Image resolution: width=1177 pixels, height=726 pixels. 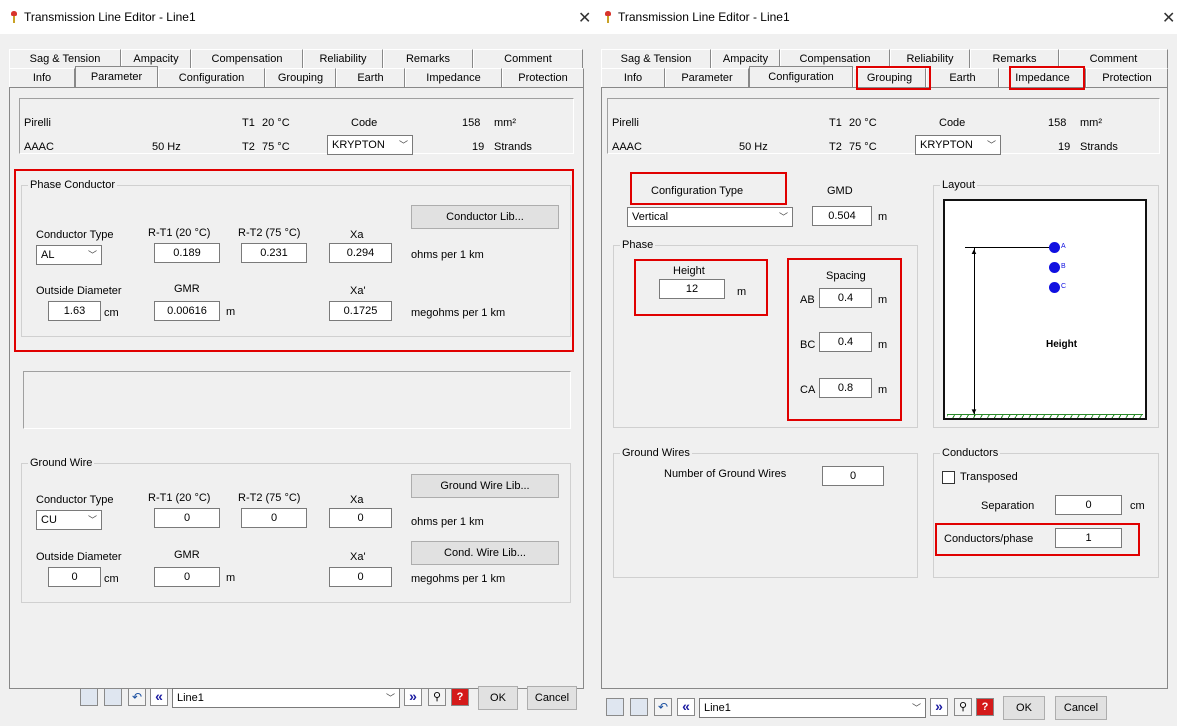 I want to click on separation-unit: cm, so click(x=1137, y=506).